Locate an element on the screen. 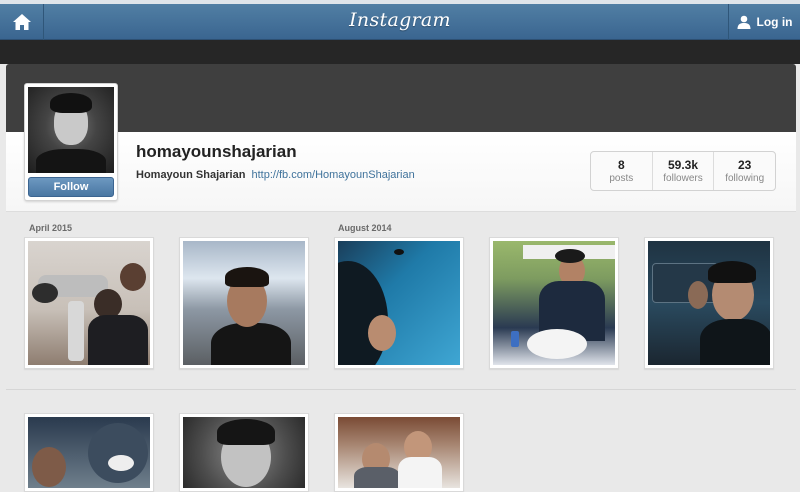  profile-full-name: Homayoun Shajarian is located at coordinates (191, 175).